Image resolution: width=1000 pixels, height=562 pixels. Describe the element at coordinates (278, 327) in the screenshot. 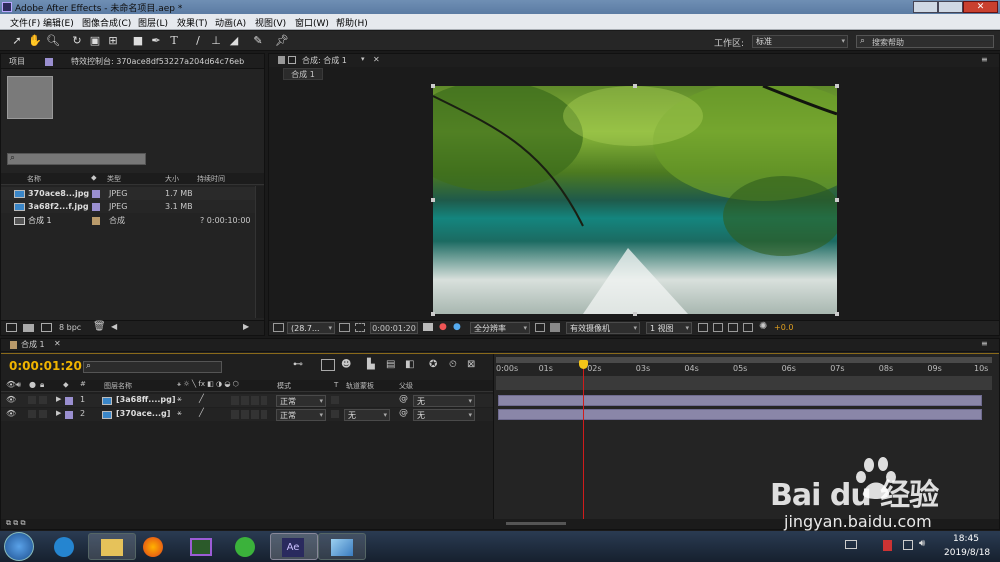

I see `always-preview-icon` at that location.